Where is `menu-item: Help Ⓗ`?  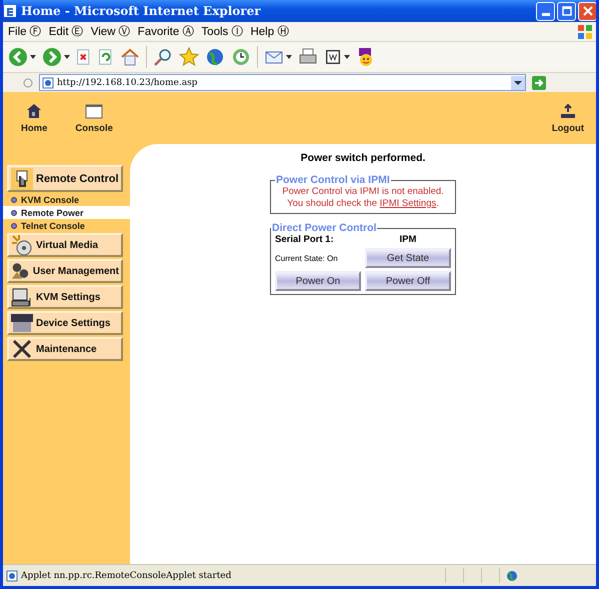
menu-item: Help Ⓗ is located at coordinates (270, 31).